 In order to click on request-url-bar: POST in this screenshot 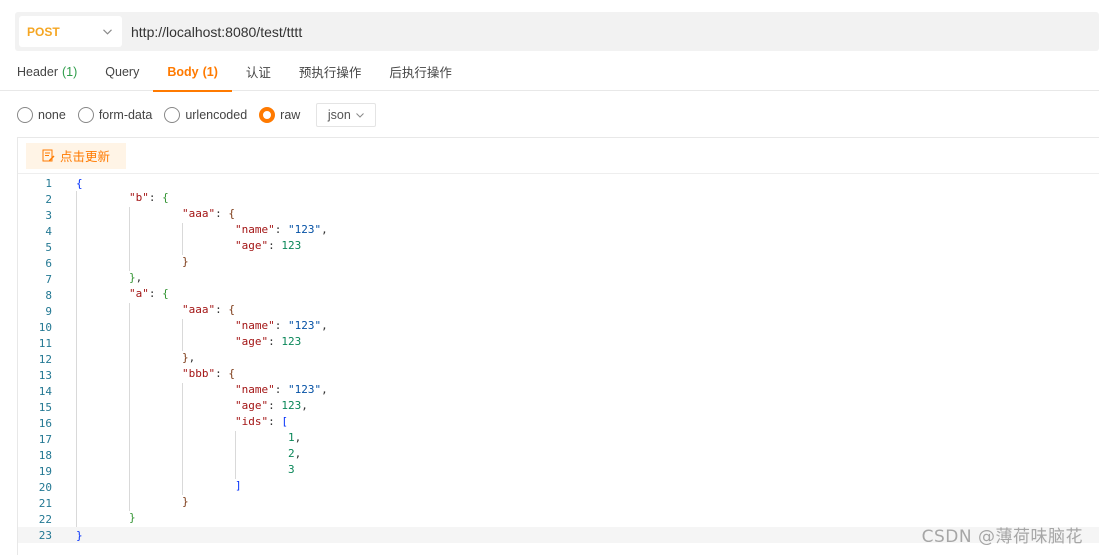, I will do `click(557, 31)`.